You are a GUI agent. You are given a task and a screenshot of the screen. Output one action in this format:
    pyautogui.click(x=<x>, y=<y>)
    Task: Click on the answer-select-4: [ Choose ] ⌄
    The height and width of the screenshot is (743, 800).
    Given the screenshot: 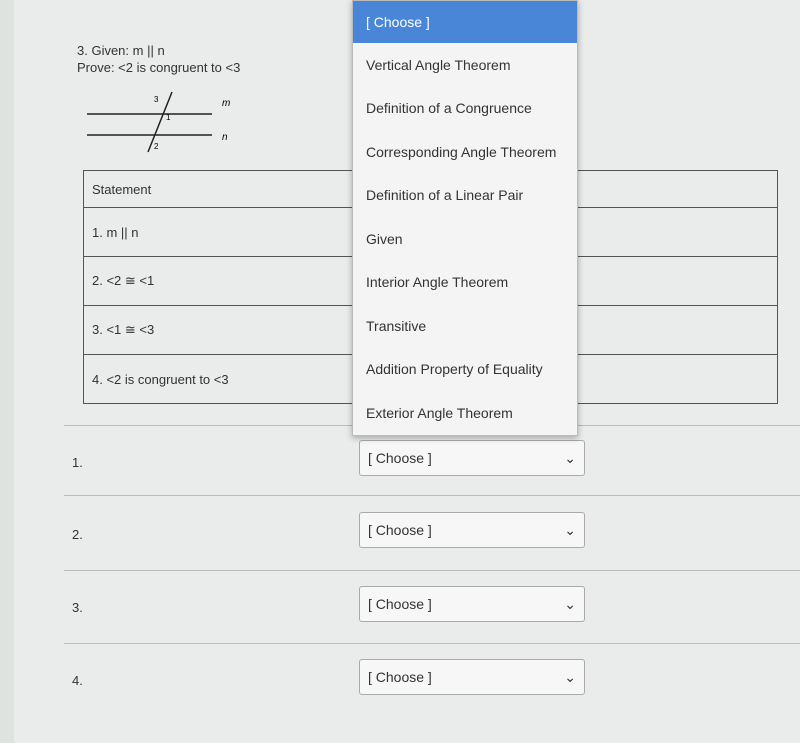 What is the action you would take?
    pyautogui.click(x=472, y=677)
    